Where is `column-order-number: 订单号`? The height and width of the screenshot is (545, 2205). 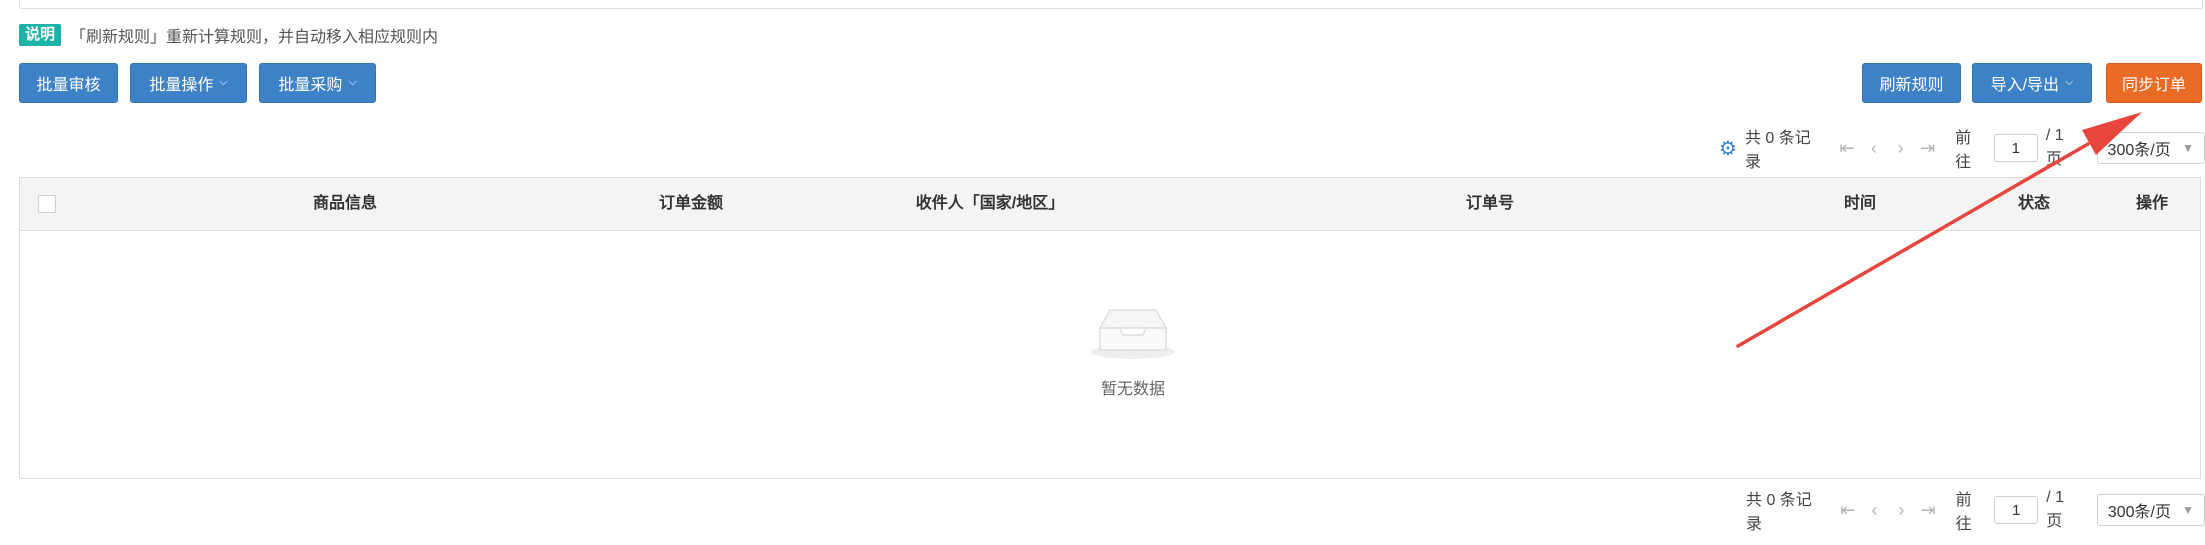
column-order-number: 订单号 is located at coordinates (1490, 203).